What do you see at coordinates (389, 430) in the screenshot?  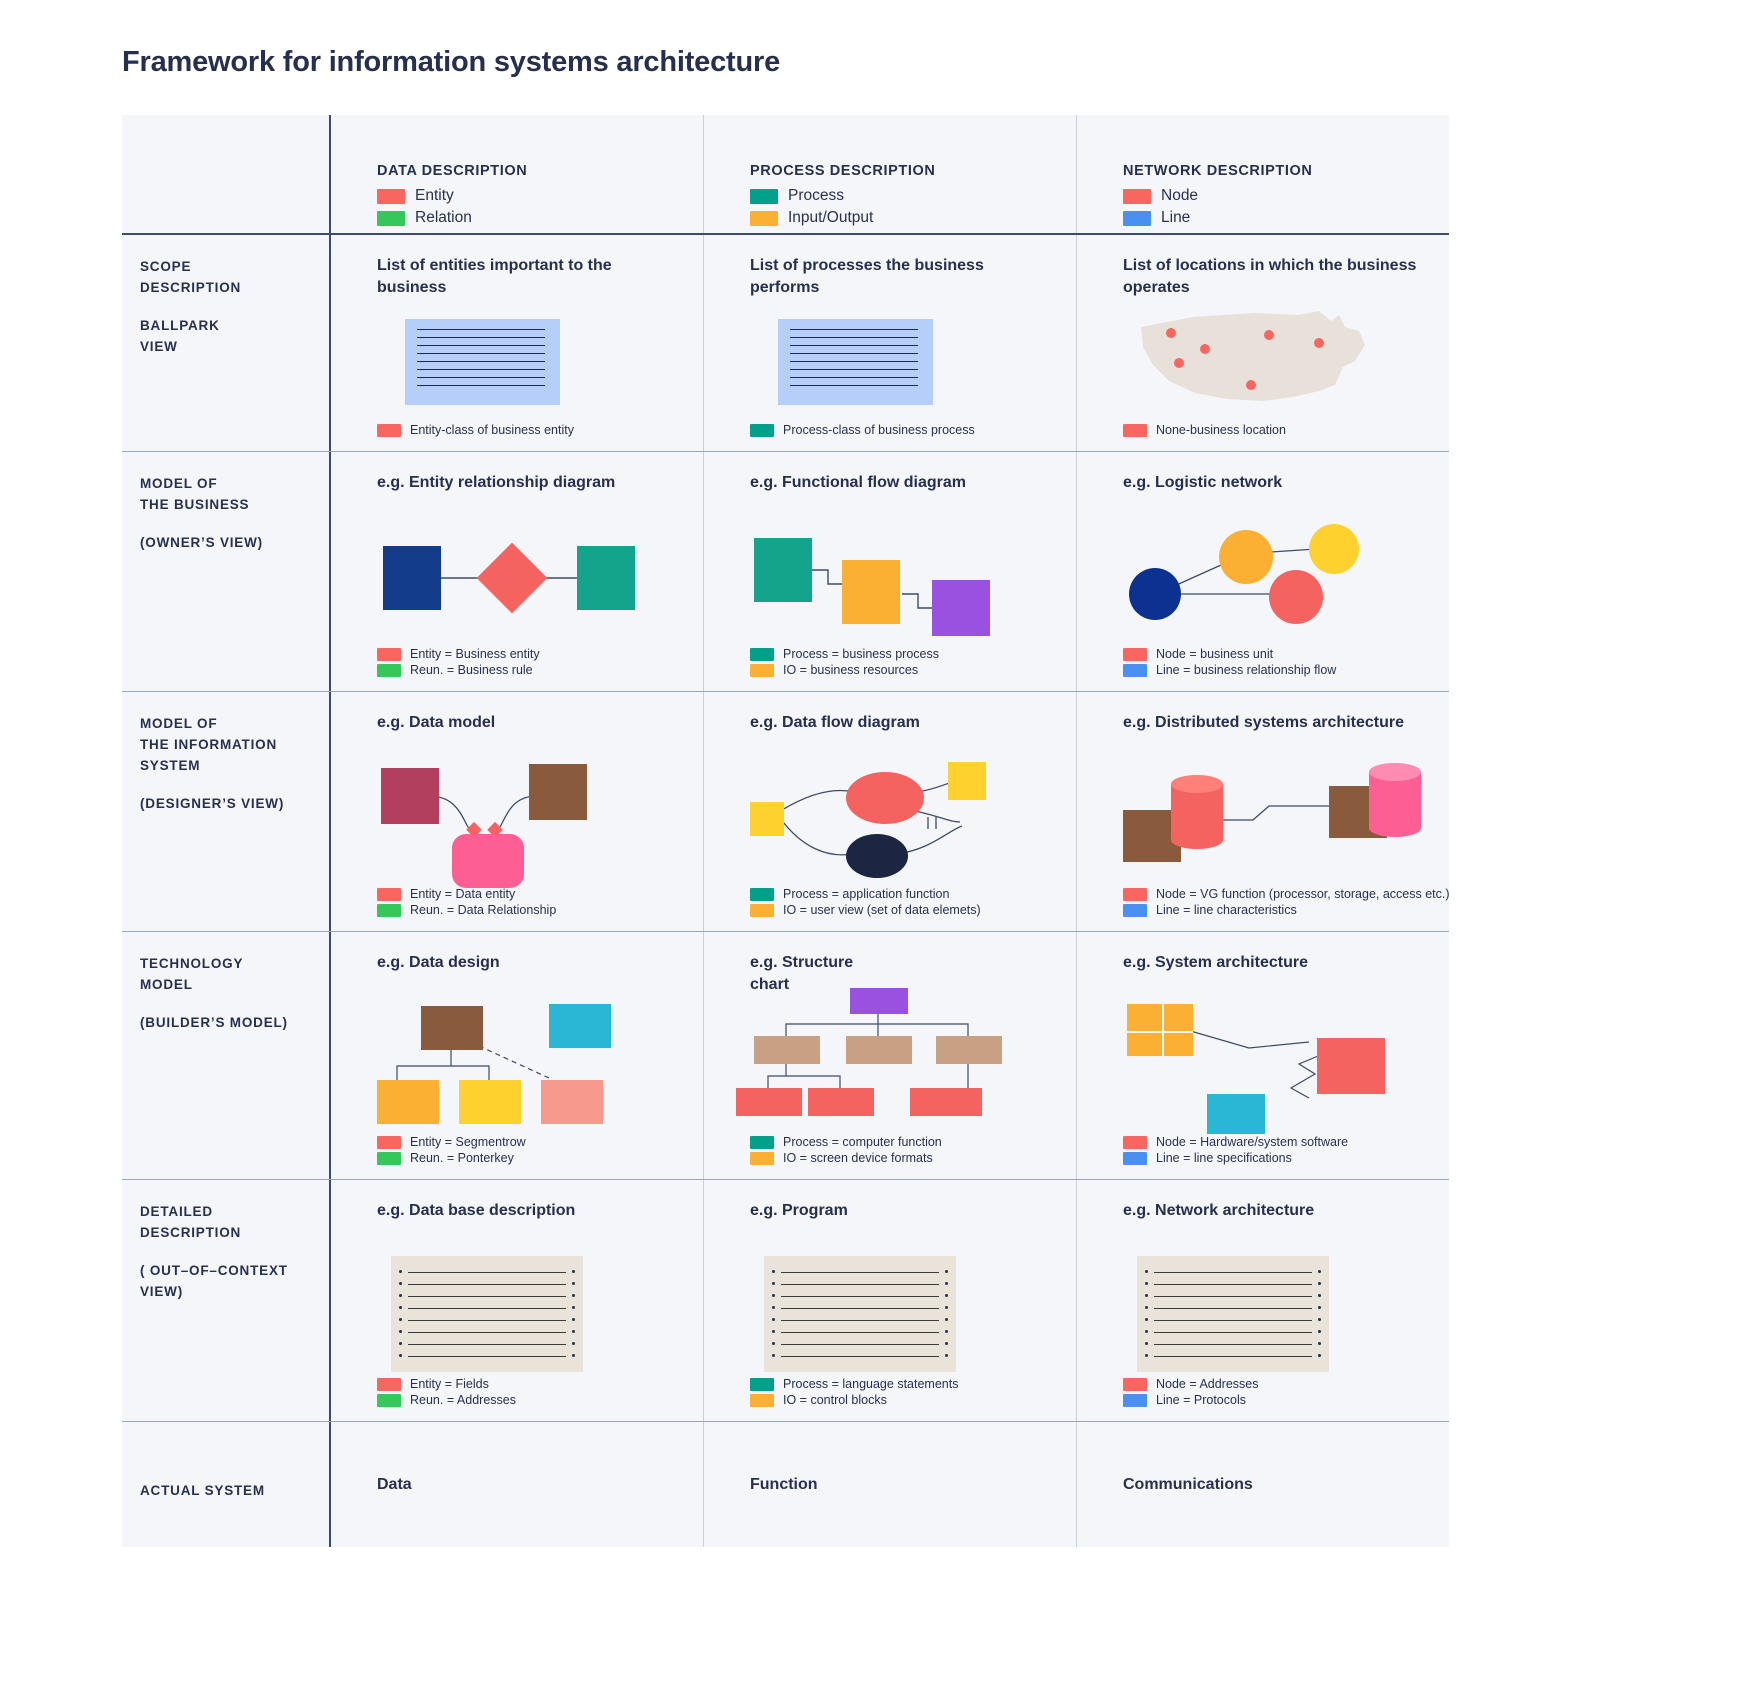 I see `swatch-entity-class` at bounding box center [389, 430].